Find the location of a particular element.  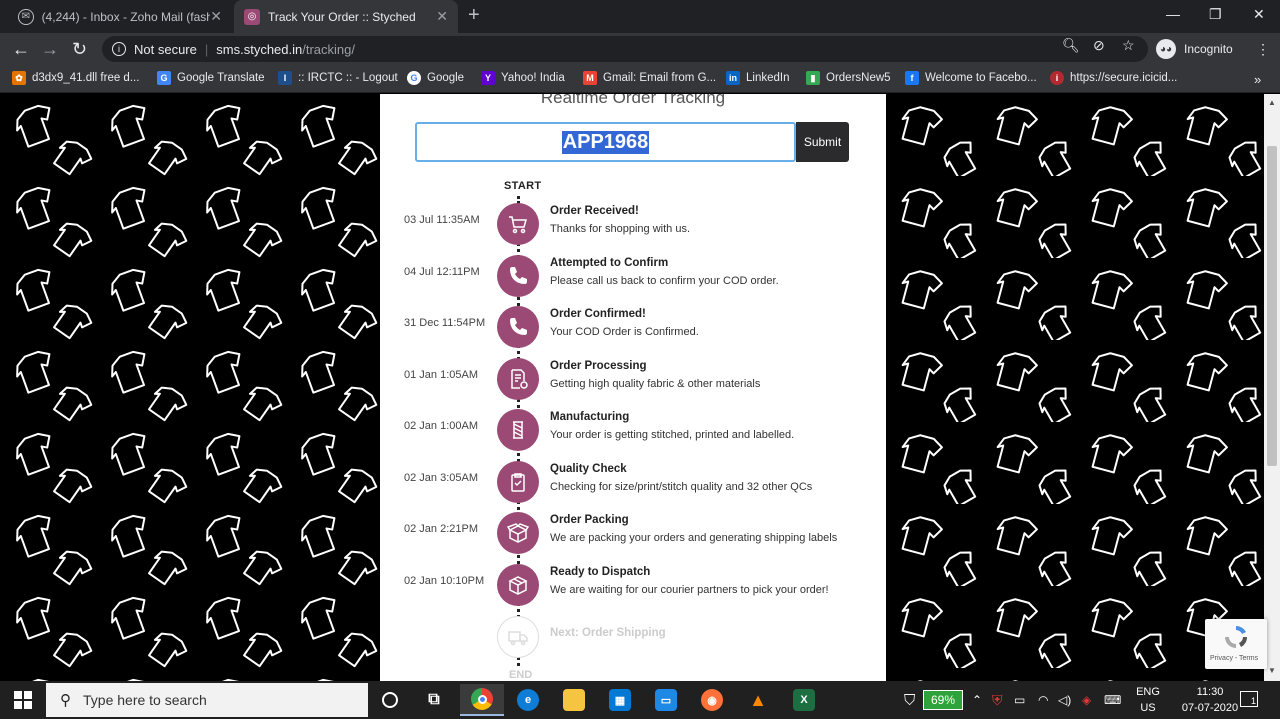

bookmark-item: ▮ OrdersNew5 is located at coordinates (848, 78).